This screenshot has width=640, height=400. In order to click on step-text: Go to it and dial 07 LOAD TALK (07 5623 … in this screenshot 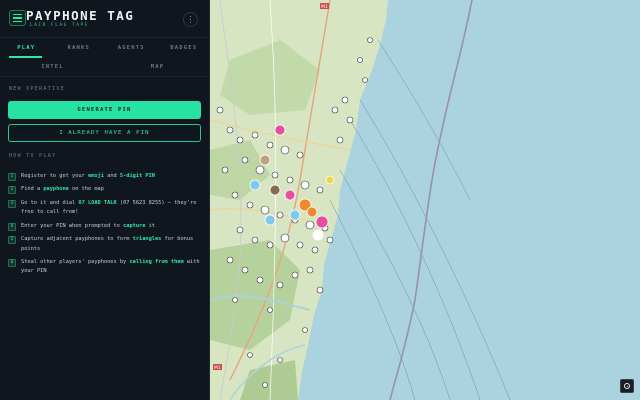, I will do `click(112, 208)`.